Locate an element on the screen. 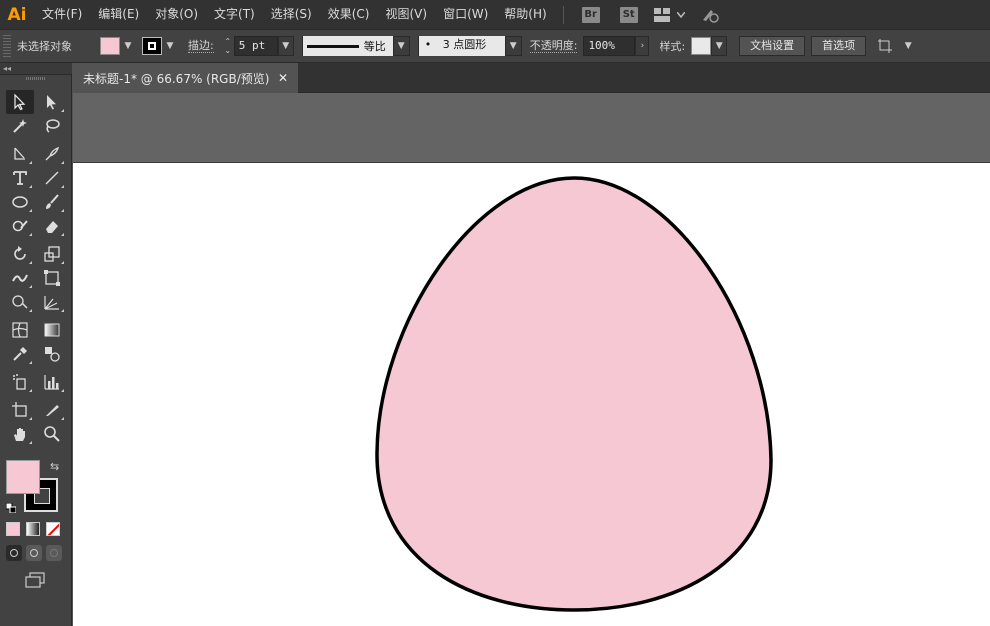  column-graph-tool-icon is located at coordinates (52, 382).